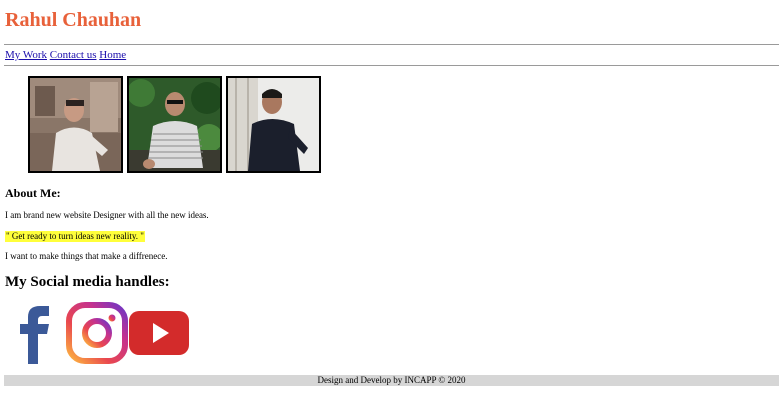  I want to click on about-quote: " Get ready to turn ideas new reality. ", so click(75, 236).